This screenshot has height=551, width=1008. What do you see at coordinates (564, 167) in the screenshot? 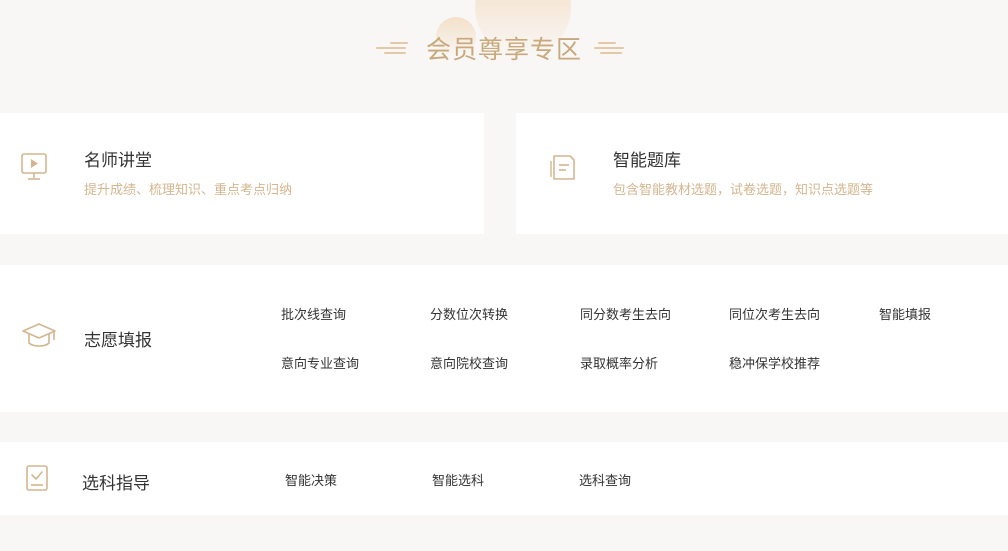
I see `document-stack-icon` at bounding box center [564, 167].